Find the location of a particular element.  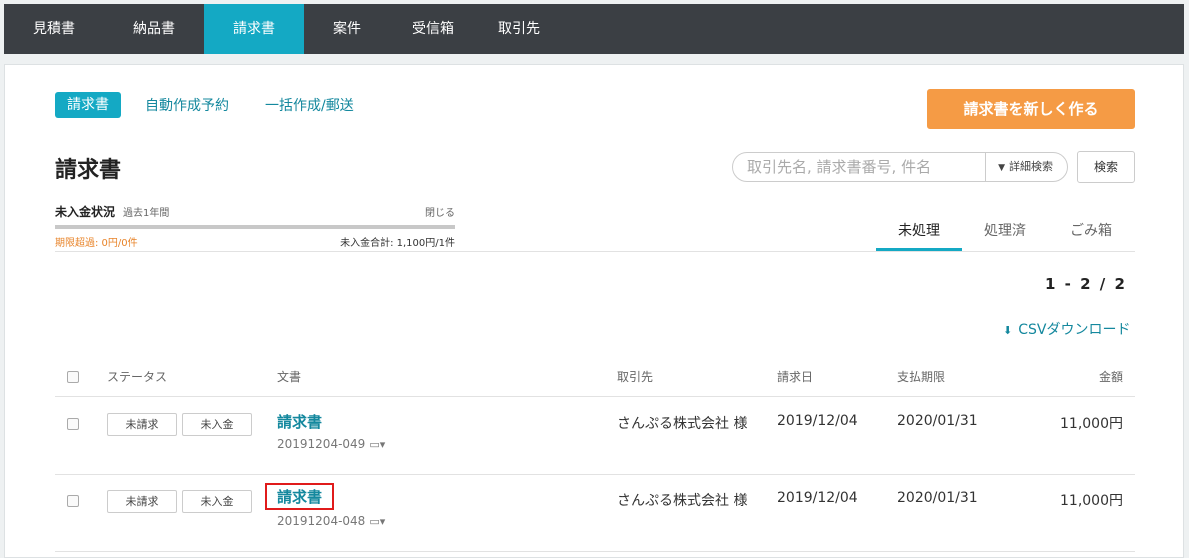

advanced-search-label: 詳細検索 is located at coordinates (1031, 166).